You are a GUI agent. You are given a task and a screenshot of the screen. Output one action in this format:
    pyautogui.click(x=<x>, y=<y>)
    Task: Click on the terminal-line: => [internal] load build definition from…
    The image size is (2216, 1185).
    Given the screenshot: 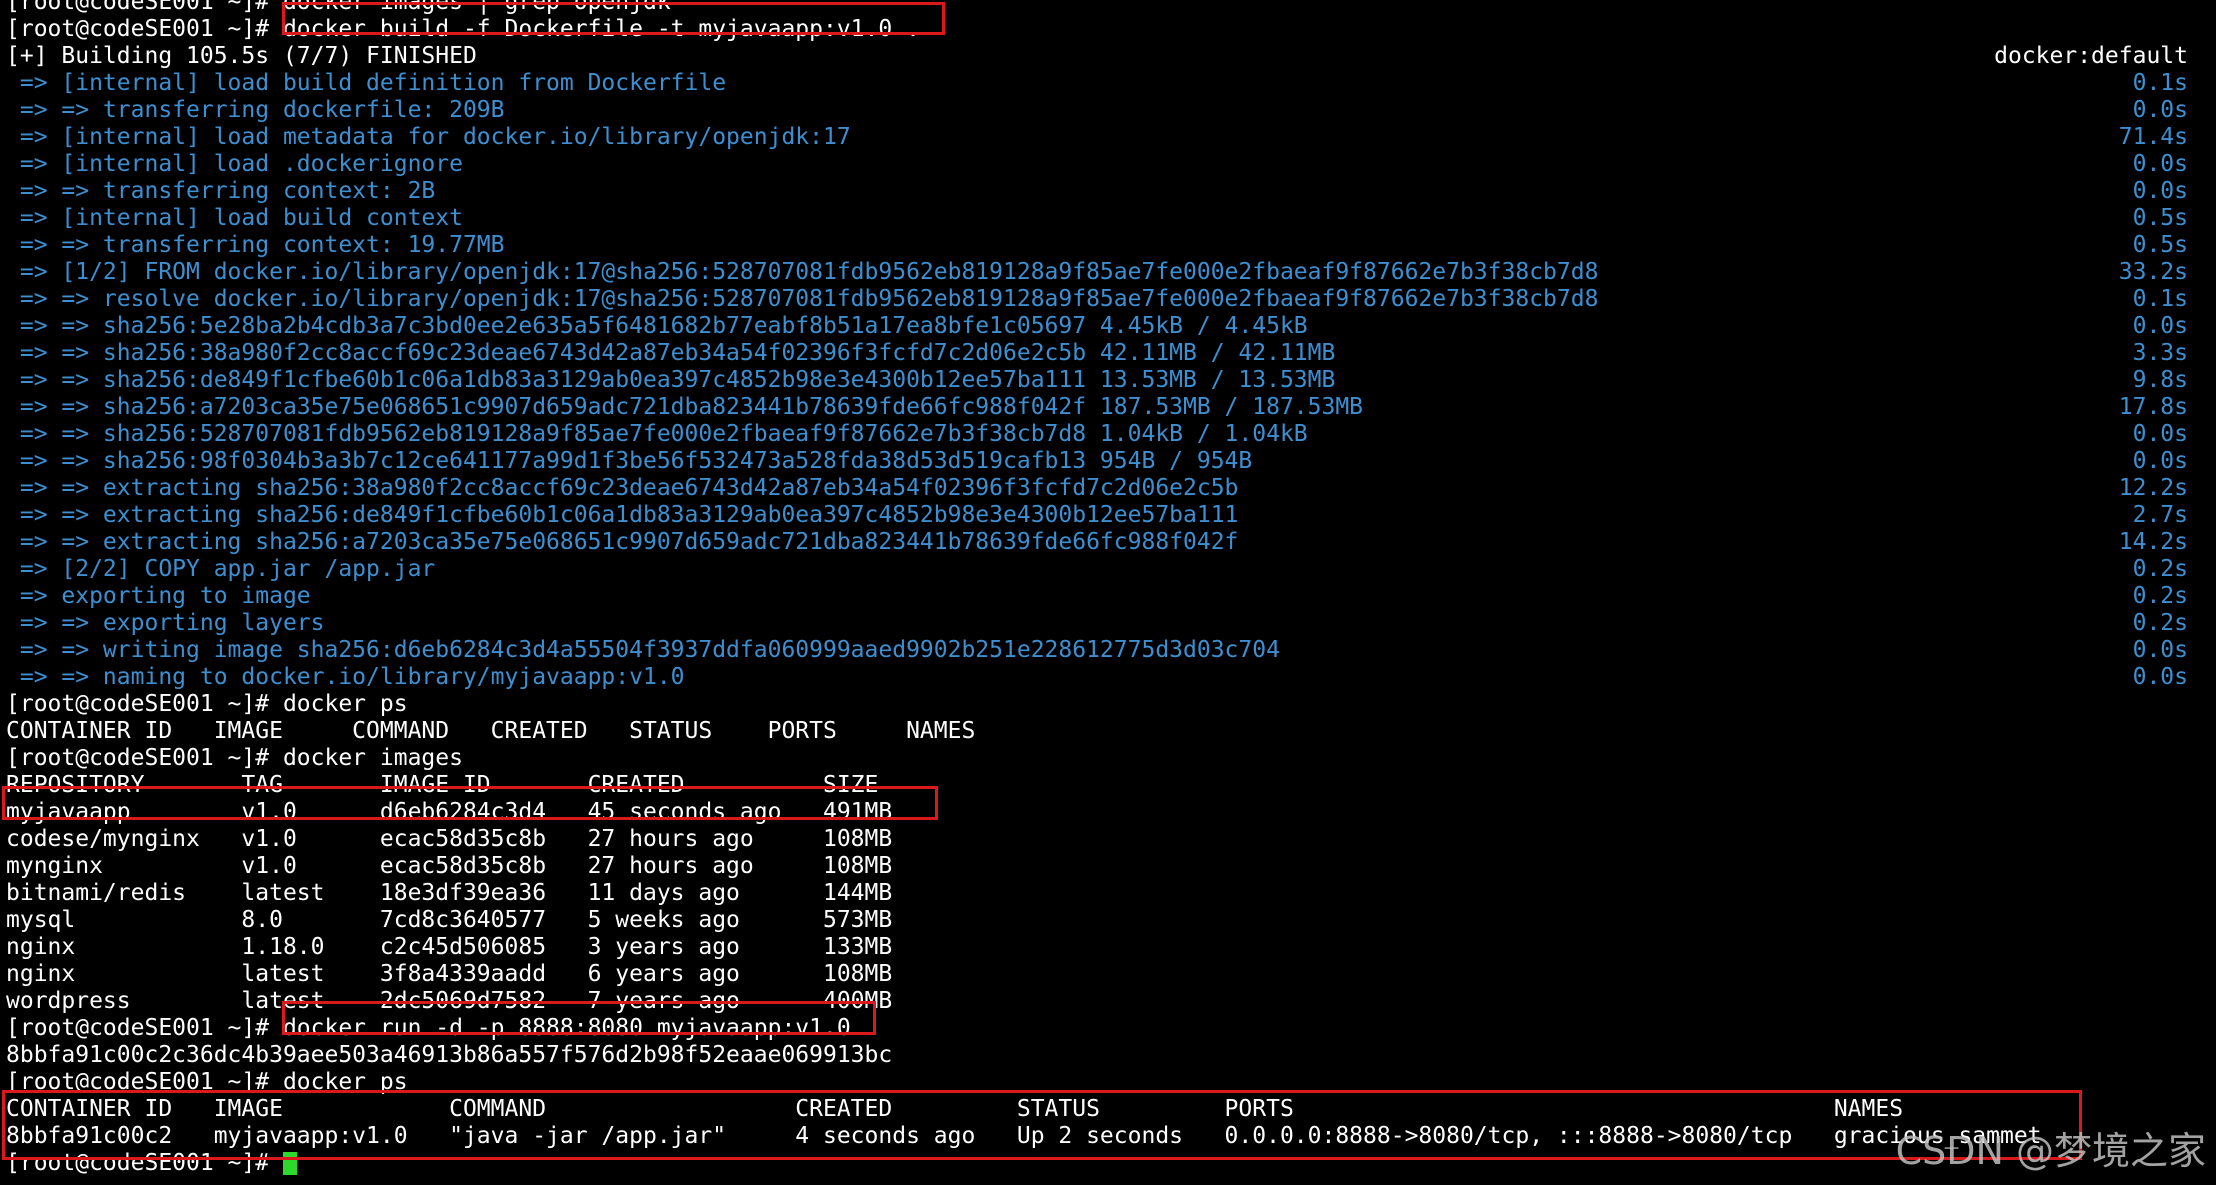 What is the action you would take?
    pyautogui.click(x=1108, y=83)
    